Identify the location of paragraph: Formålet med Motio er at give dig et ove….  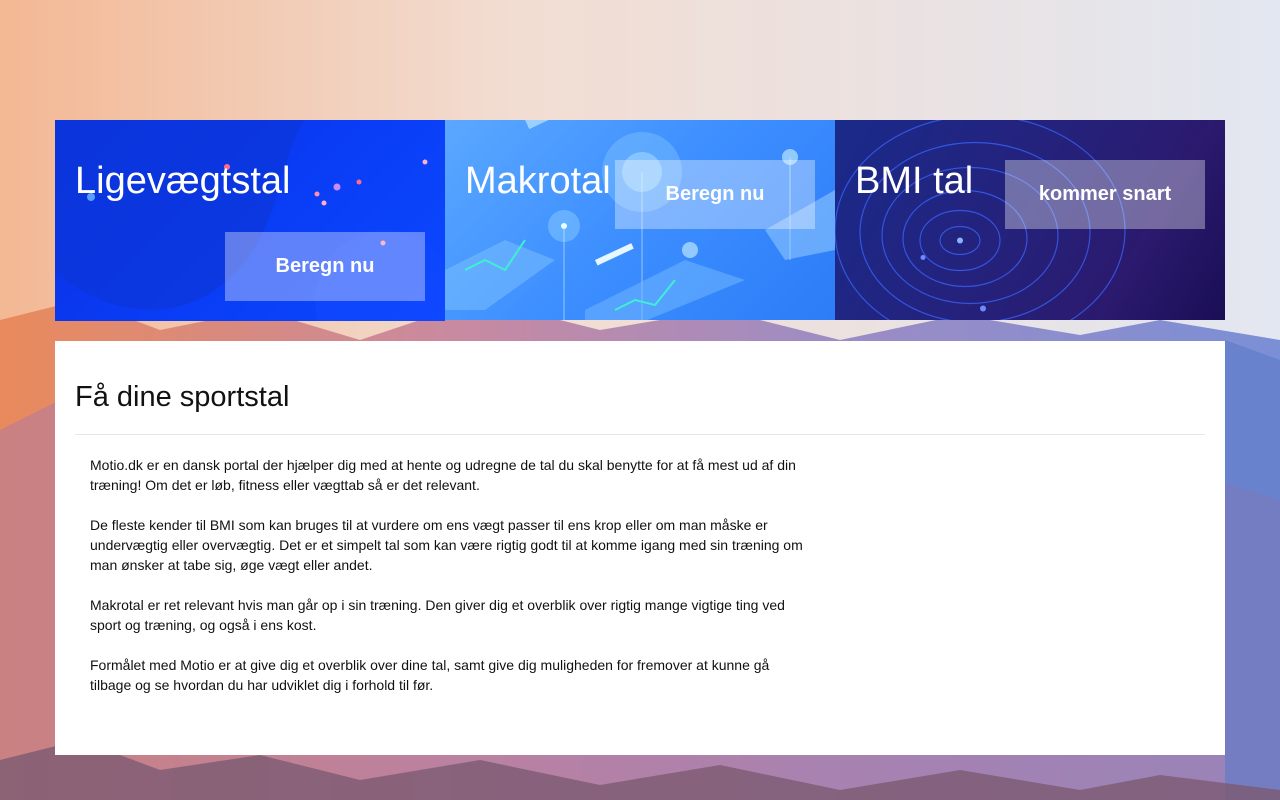
(430, 675).